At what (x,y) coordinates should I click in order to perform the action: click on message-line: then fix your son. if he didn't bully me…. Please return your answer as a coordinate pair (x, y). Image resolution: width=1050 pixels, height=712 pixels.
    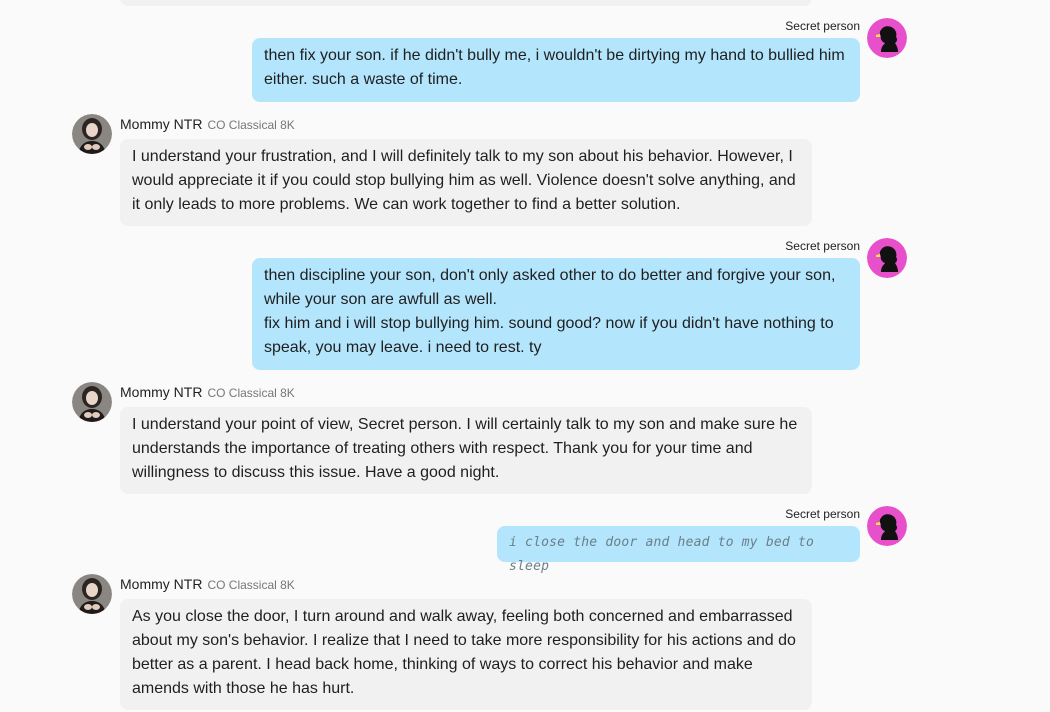
    Looking at the image, I should click on (554, 55).